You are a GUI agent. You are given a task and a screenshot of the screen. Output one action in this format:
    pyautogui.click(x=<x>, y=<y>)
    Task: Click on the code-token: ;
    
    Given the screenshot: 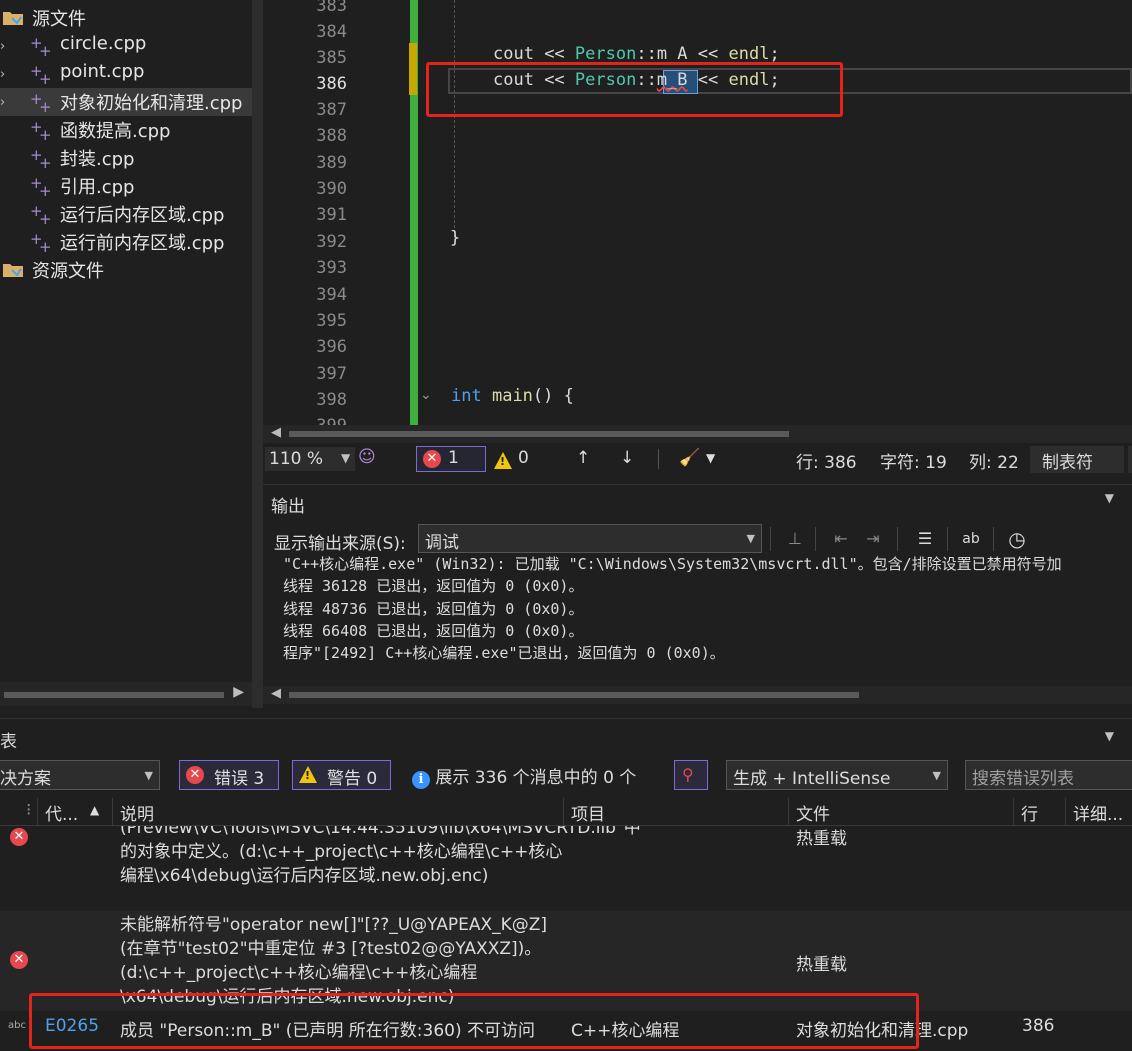 What is the action you would take?
    pyautogui.click(x=774, y=54)
    